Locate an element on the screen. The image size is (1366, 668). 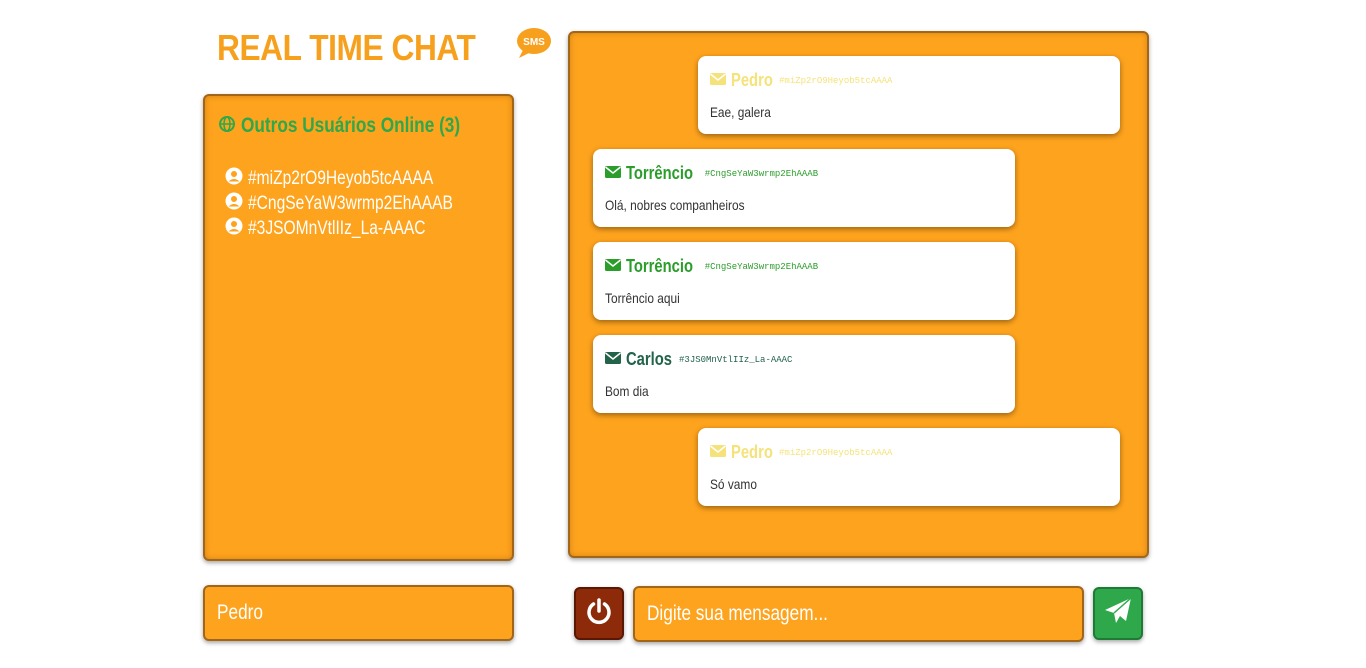
message-bubble: Carlos #3JS0MnVtlIIz_La-AAAC Bom dia is located at coordinates (804, 374).